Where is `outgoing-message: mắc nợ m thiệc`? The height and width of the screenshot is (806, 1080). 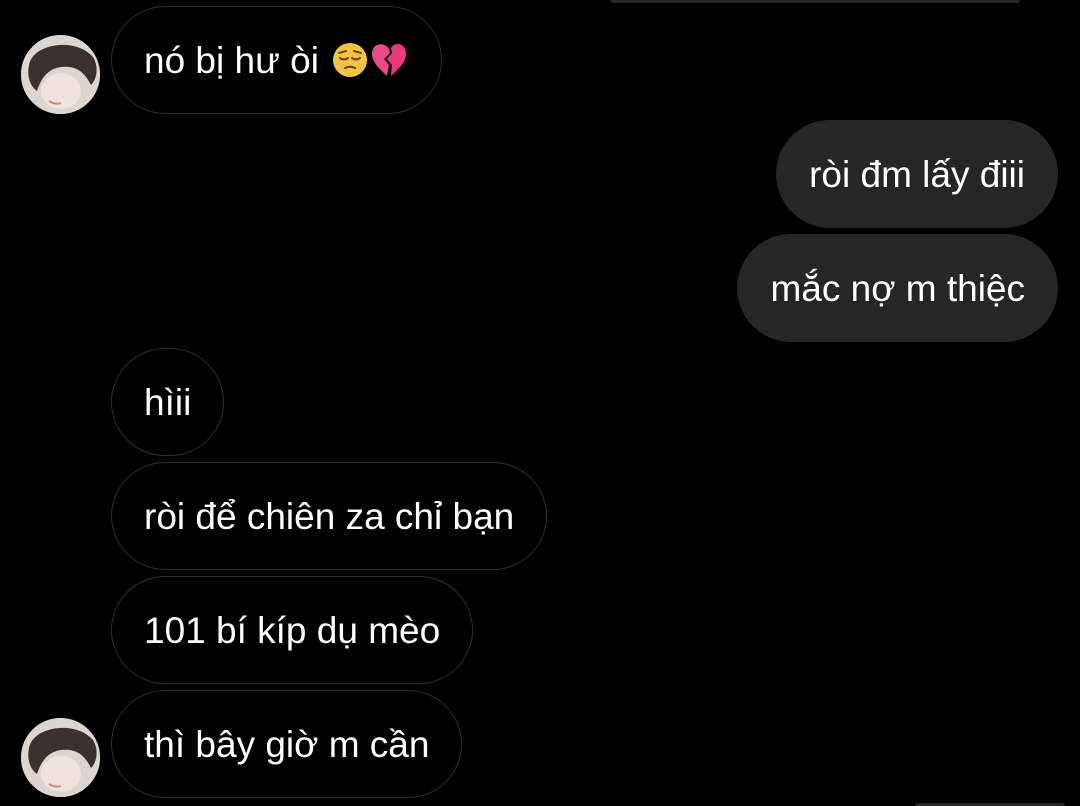 outgoing-message: mắc nợ m thiệc is located at coordinates (897, 288).